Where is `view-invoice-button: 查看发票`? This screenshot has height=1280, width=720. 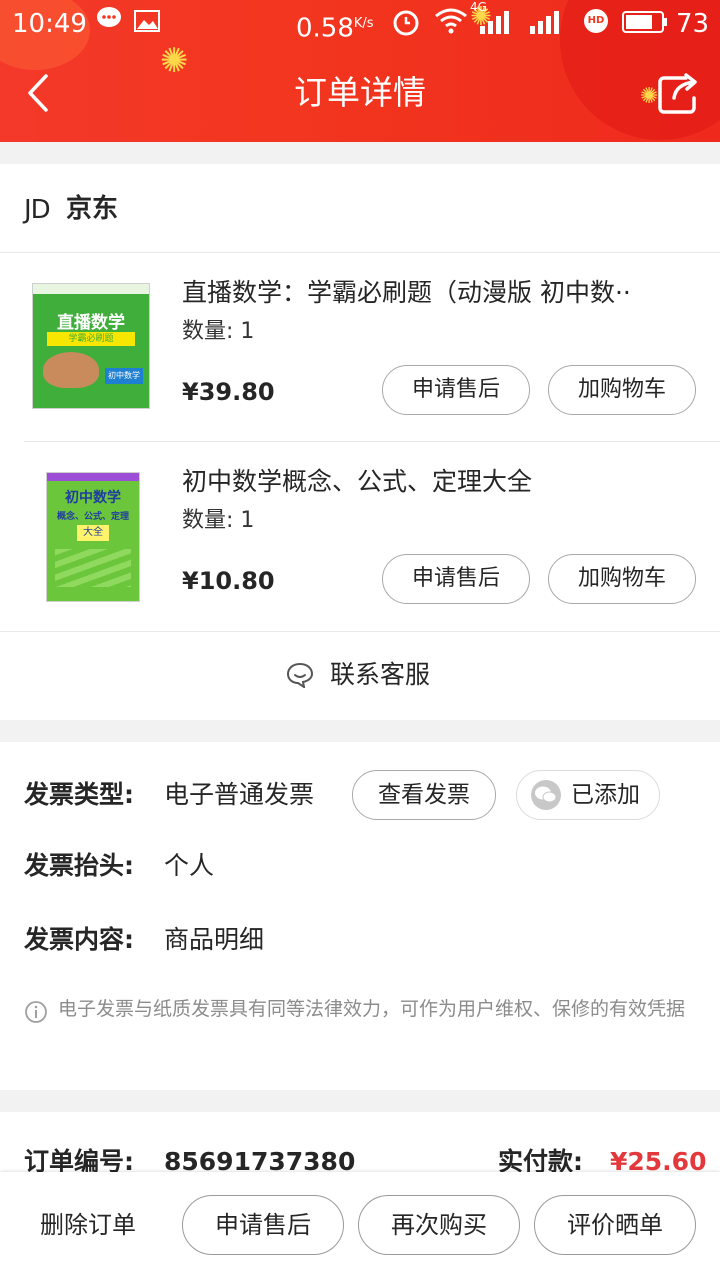 view-invoice-button: 查看发票 is located at coordinates (424, 795).